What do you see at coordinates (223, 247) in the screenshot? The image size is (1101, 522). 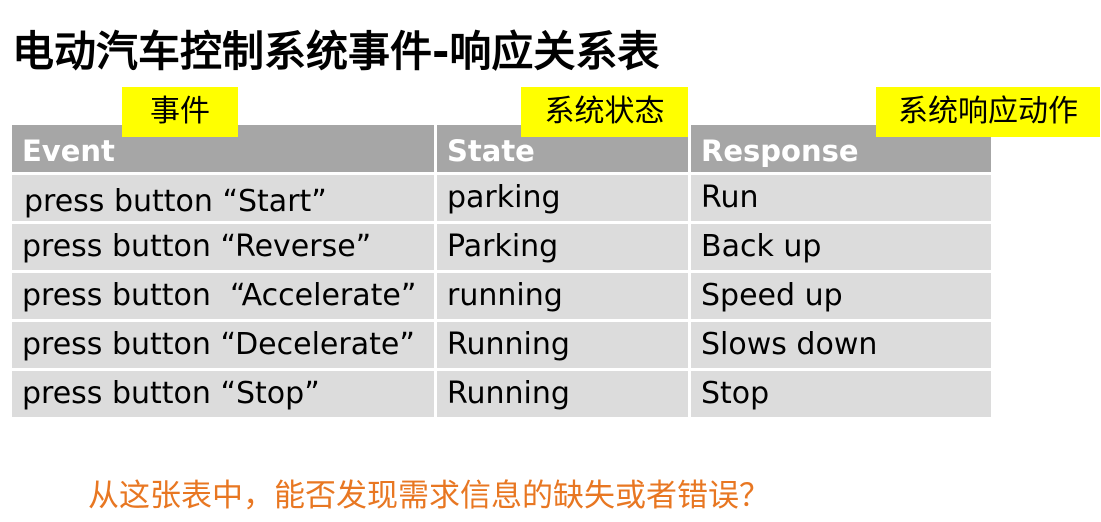 I see `cell-event: press button “Reverse”` at bounding box center [223, 247].